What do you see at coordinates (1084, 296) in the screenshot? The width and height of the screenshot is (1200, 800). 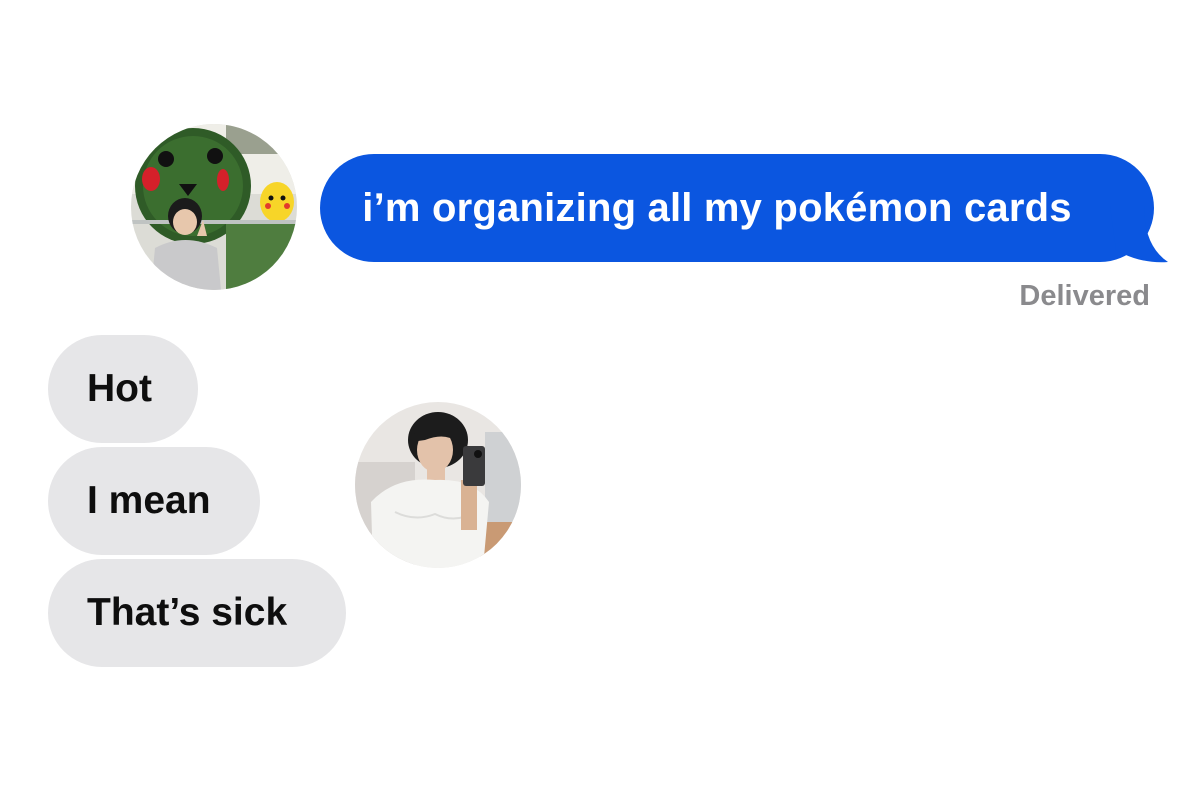 I see `delivery-status: Delivered` at bounding box center [1084, 296].